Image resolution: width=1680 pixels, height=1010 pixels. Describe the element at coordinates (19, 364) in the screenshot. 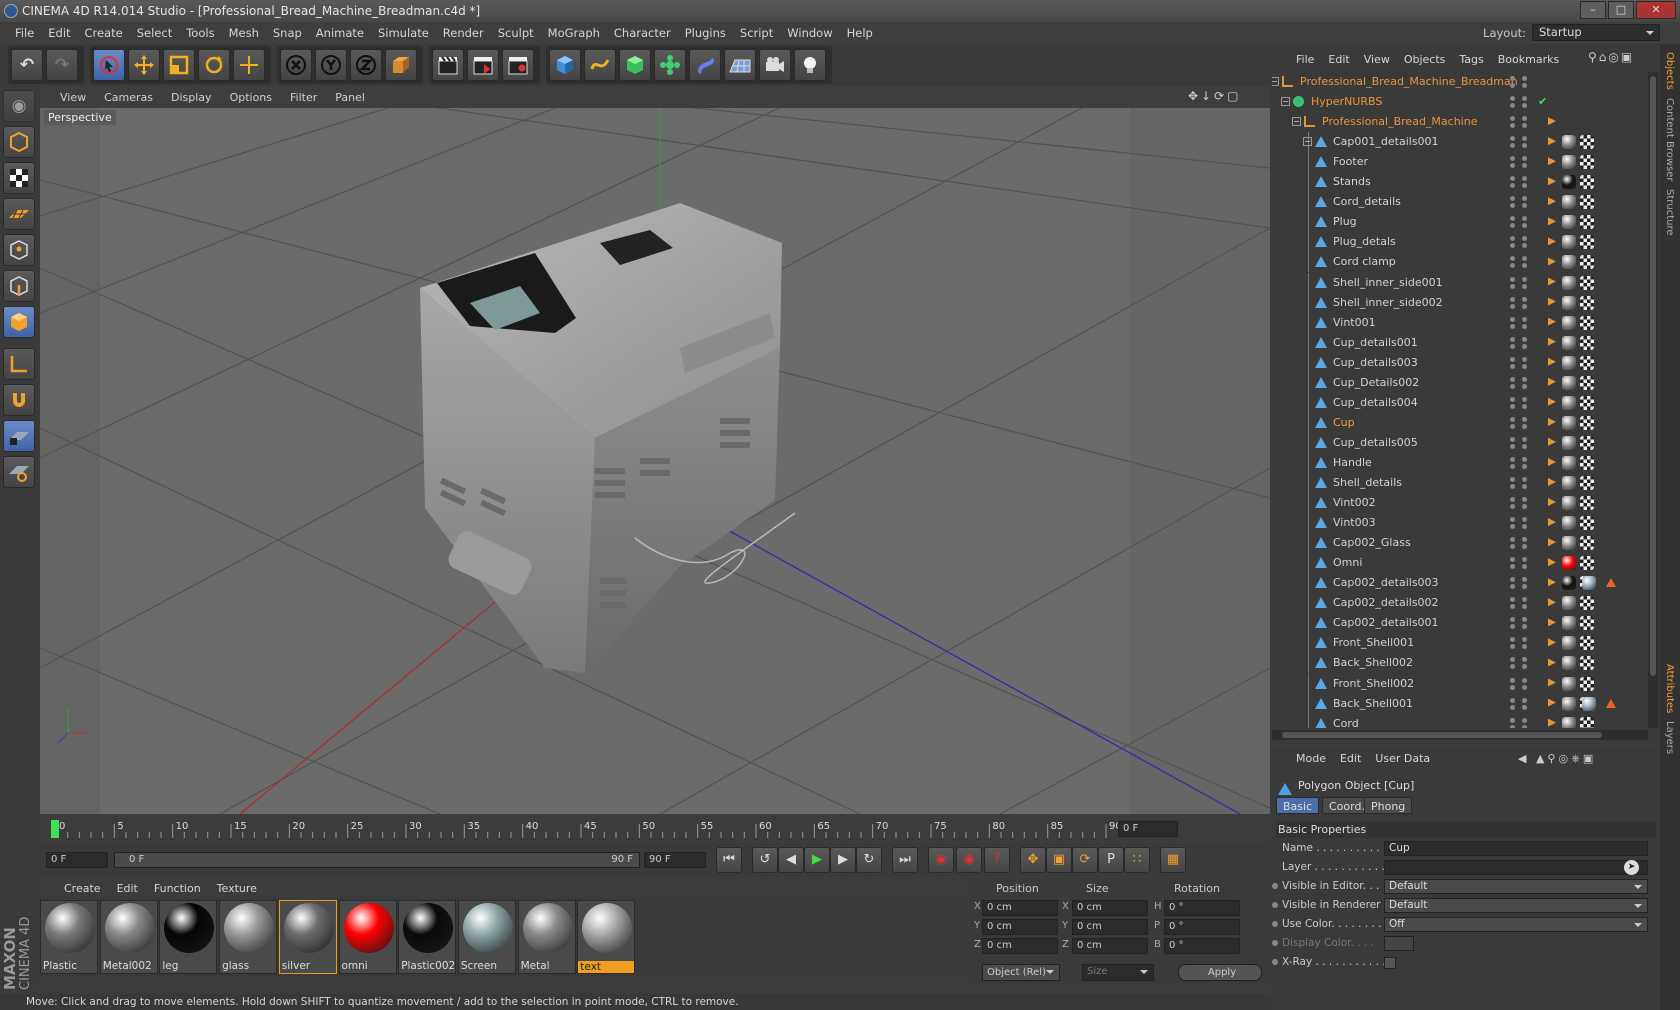

I see `axis-mode-button` at that location.